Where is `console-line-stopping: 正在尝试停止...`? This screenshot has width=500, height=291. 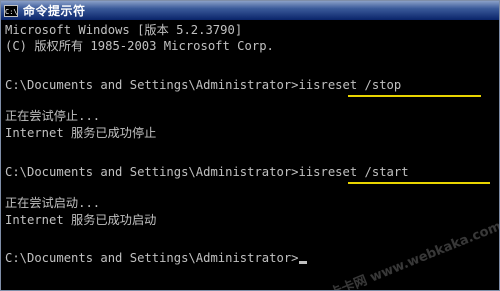
console-line-stopping: 正在尝试停止... is located at coordinates (53, 116).